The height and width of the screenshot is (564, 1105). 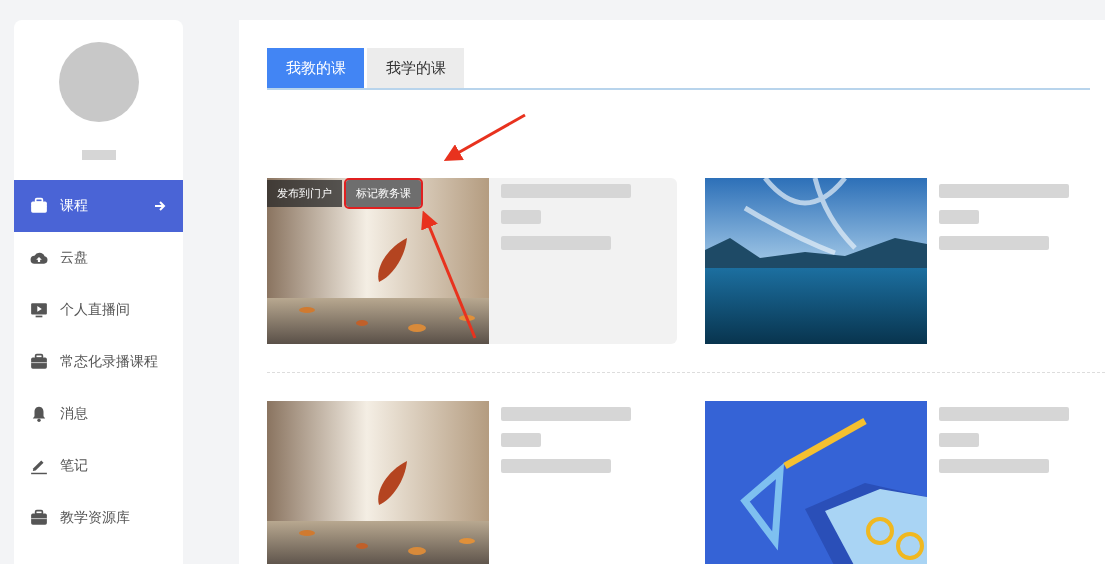 What do you see at coordinates (315, 68) in the screenshot?
I see `tab: 我教的课` at bounding box center [315, 68].